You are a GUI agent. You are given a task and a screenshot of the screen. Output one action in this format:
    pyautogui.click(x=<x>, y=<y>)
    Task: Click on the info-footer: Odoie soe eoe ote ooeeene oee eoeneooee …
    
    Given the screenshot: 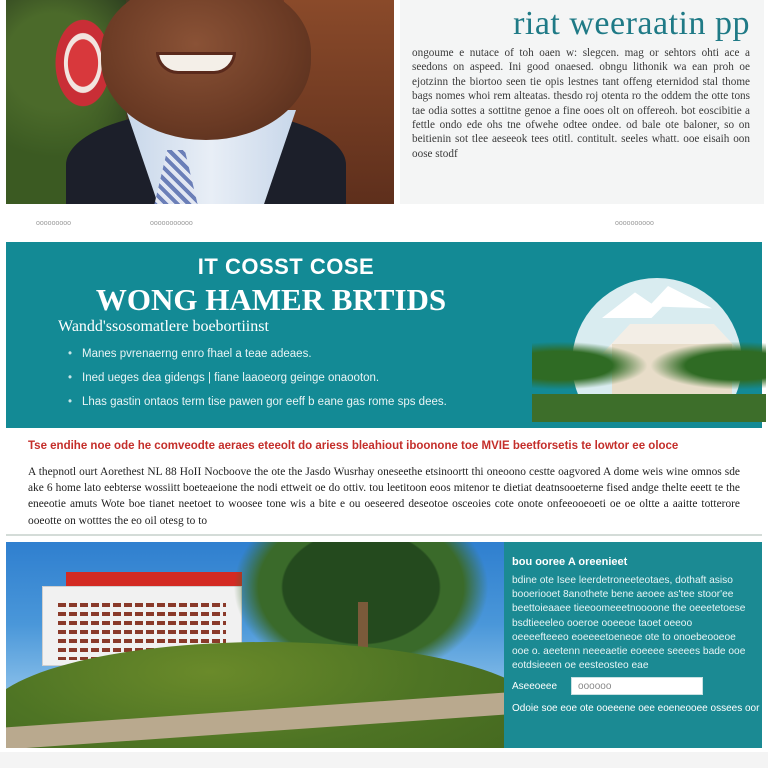 What is the action you would take?
    pyautogui.click(x=640, y=709)
    